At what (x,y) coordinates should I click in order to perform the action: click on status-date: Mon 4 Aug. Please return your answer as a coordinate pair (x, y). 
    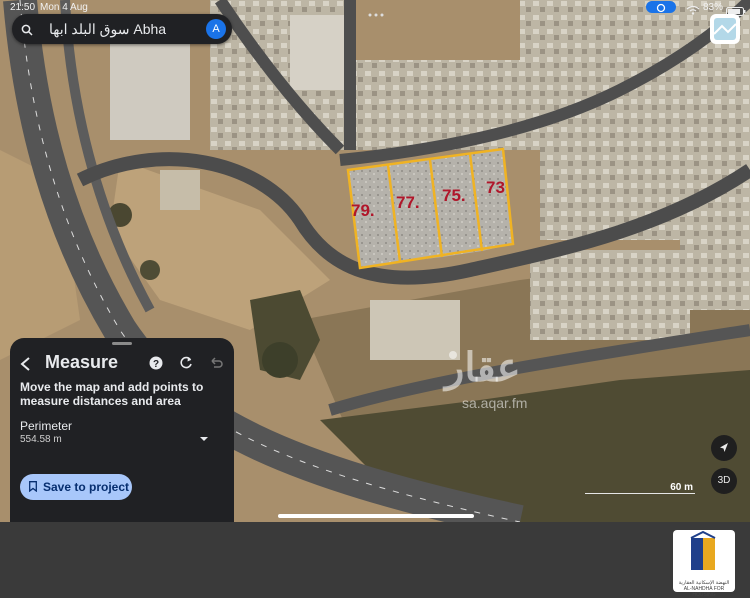
    Looking at the image, I should click on (64, 7).